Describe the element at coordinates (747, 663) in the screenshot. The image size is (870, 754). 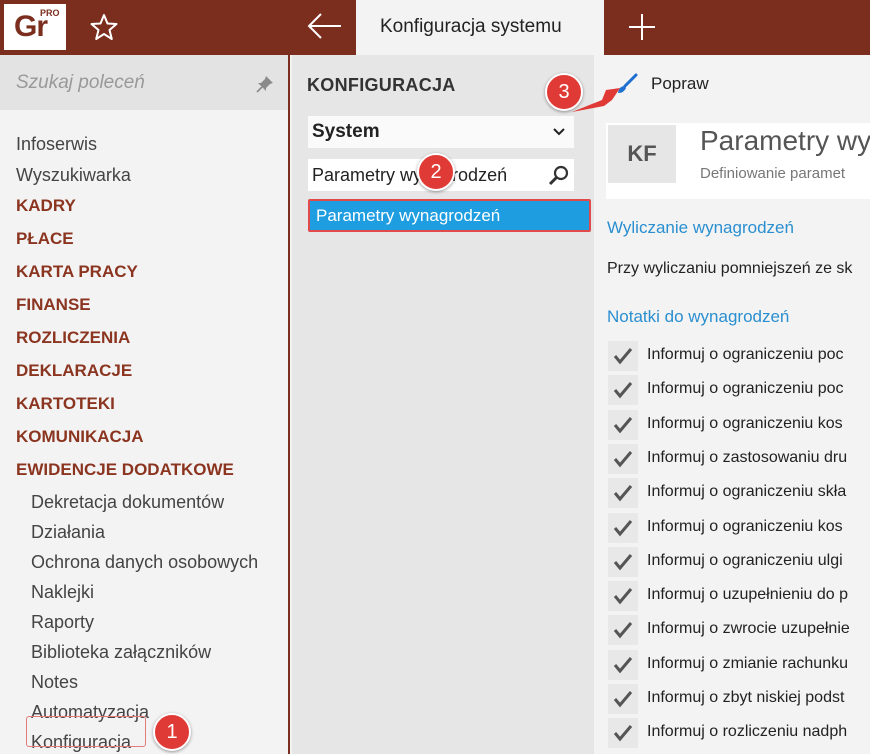
I see `checkbox-label: Informuj o zmianie rachunku` at that location.